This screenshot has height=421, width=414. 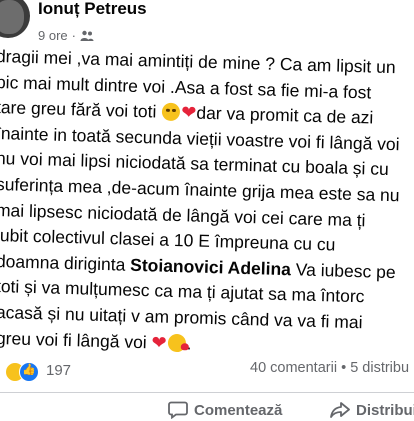 What do you see at coordinates (81, 109) in the screenshot?
I see `text-segment: tare greu fără voi toti` at bounding box center [81, 109].